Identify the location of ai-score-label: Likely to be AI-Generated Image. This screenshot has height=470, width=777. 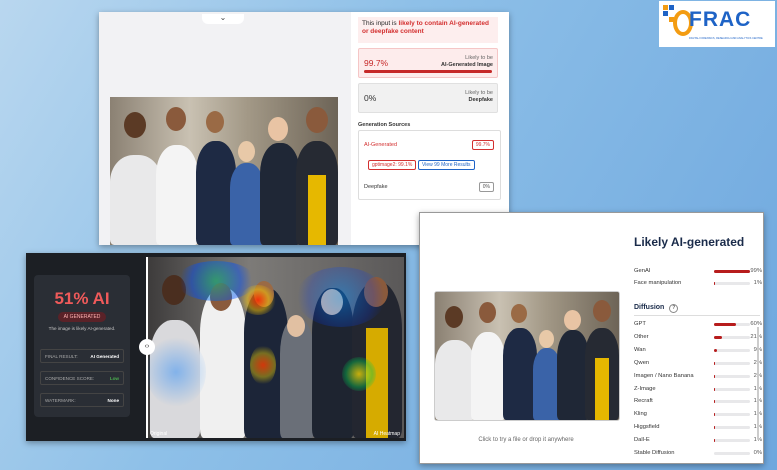
(467, 62).